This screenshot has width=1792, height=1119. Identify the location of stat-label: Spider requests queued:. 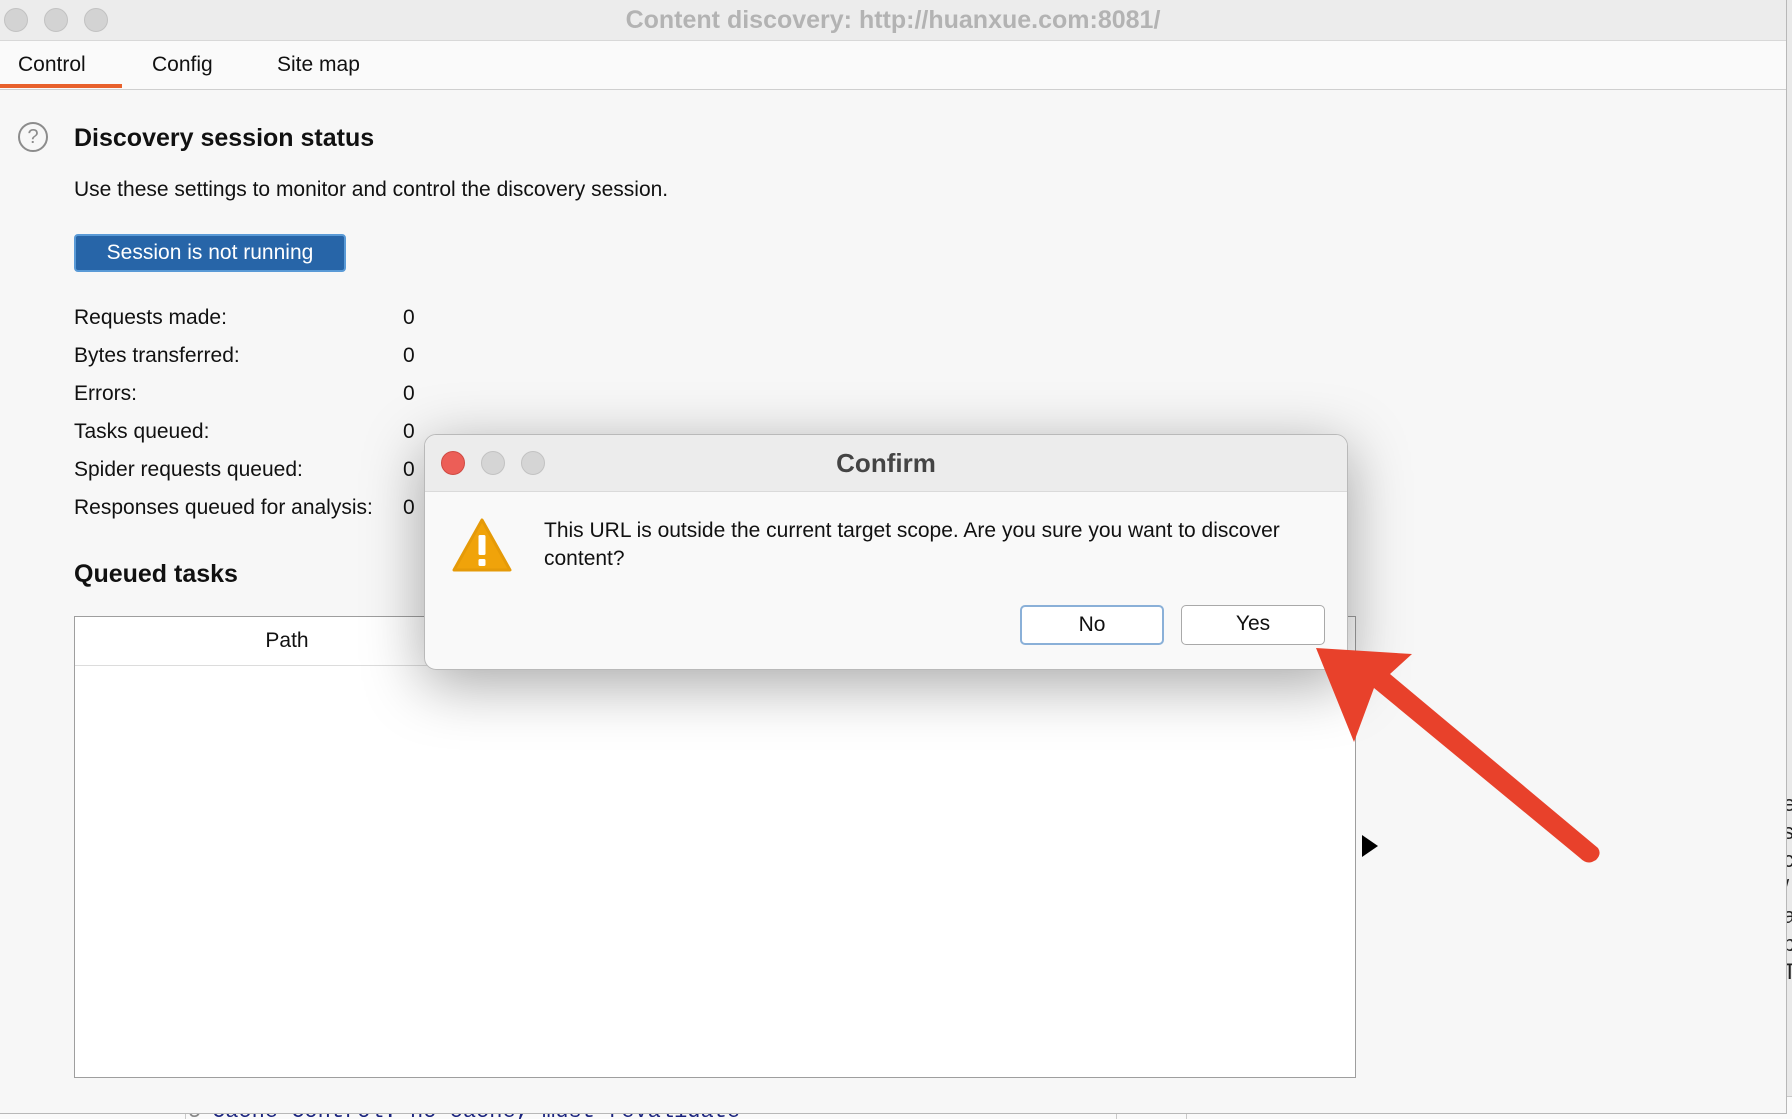
(188, 469).